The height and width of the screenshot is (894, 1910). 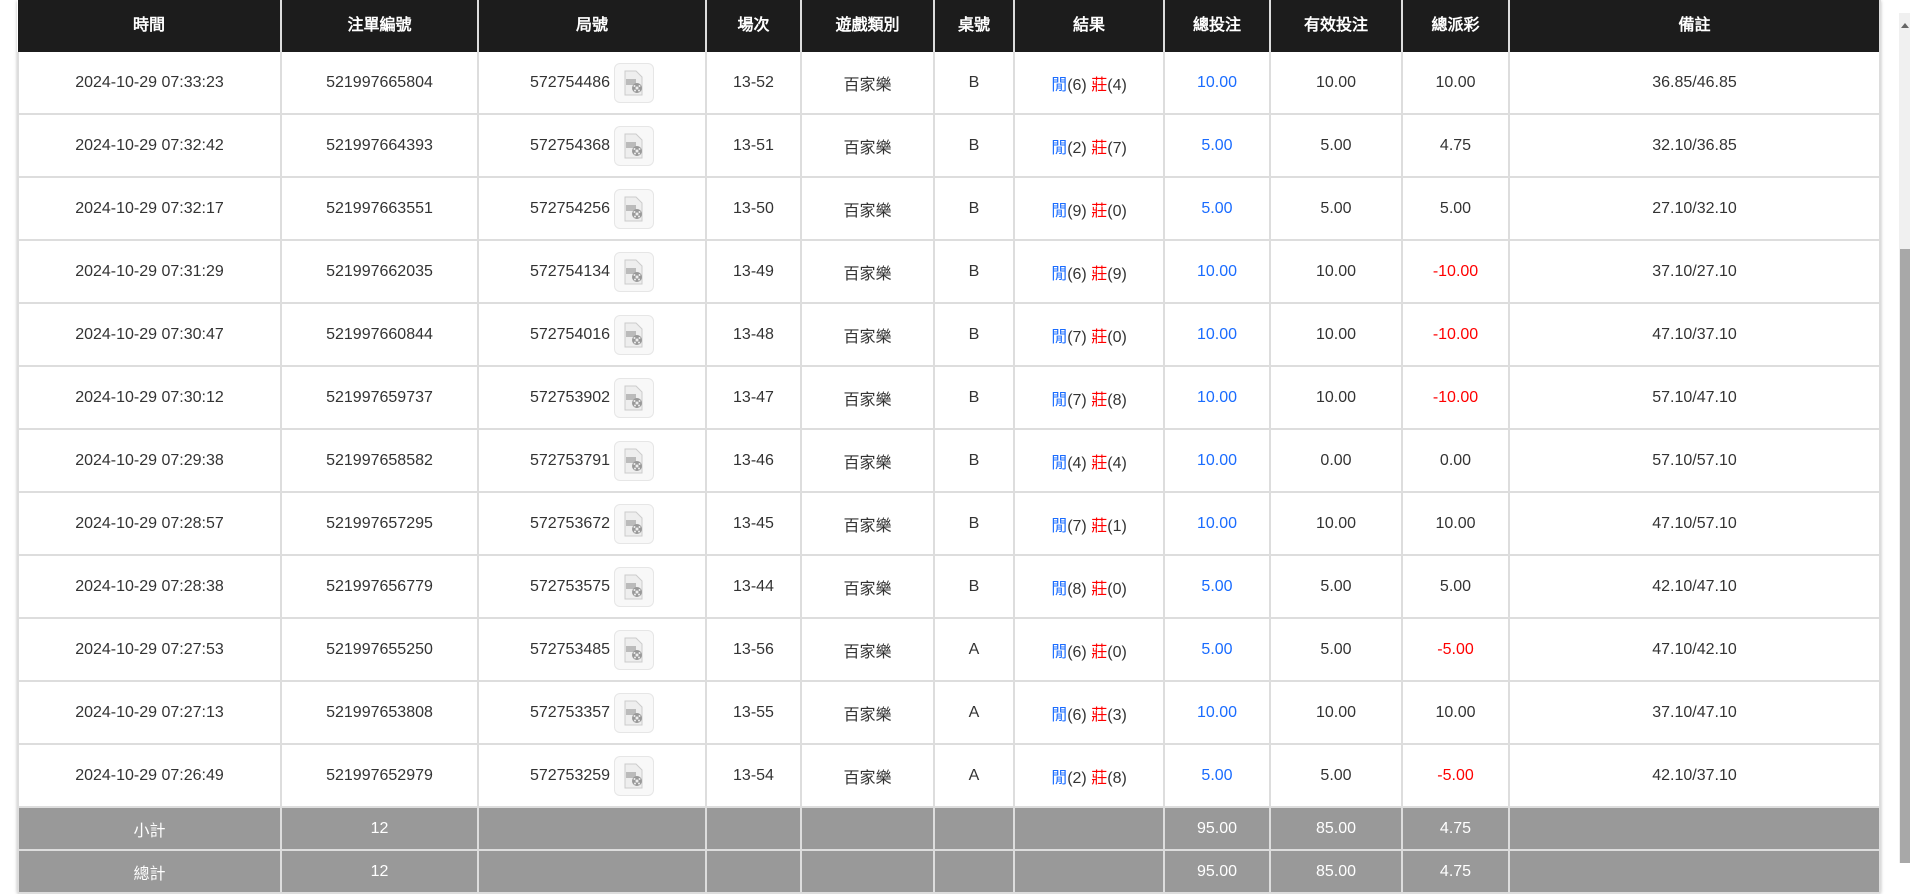 What do you see at coordinates (379, 272) in the screenshot?
I see `cell-bet-id: 521997662035` at bounding box center [379, 272].